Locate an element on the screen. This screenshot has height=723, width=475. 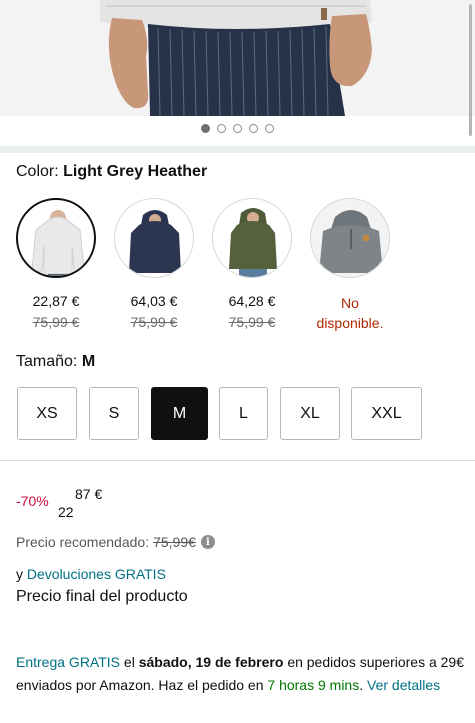
delivery-countdown: 7 horas 9 mins is located at coordinates (313, 685).